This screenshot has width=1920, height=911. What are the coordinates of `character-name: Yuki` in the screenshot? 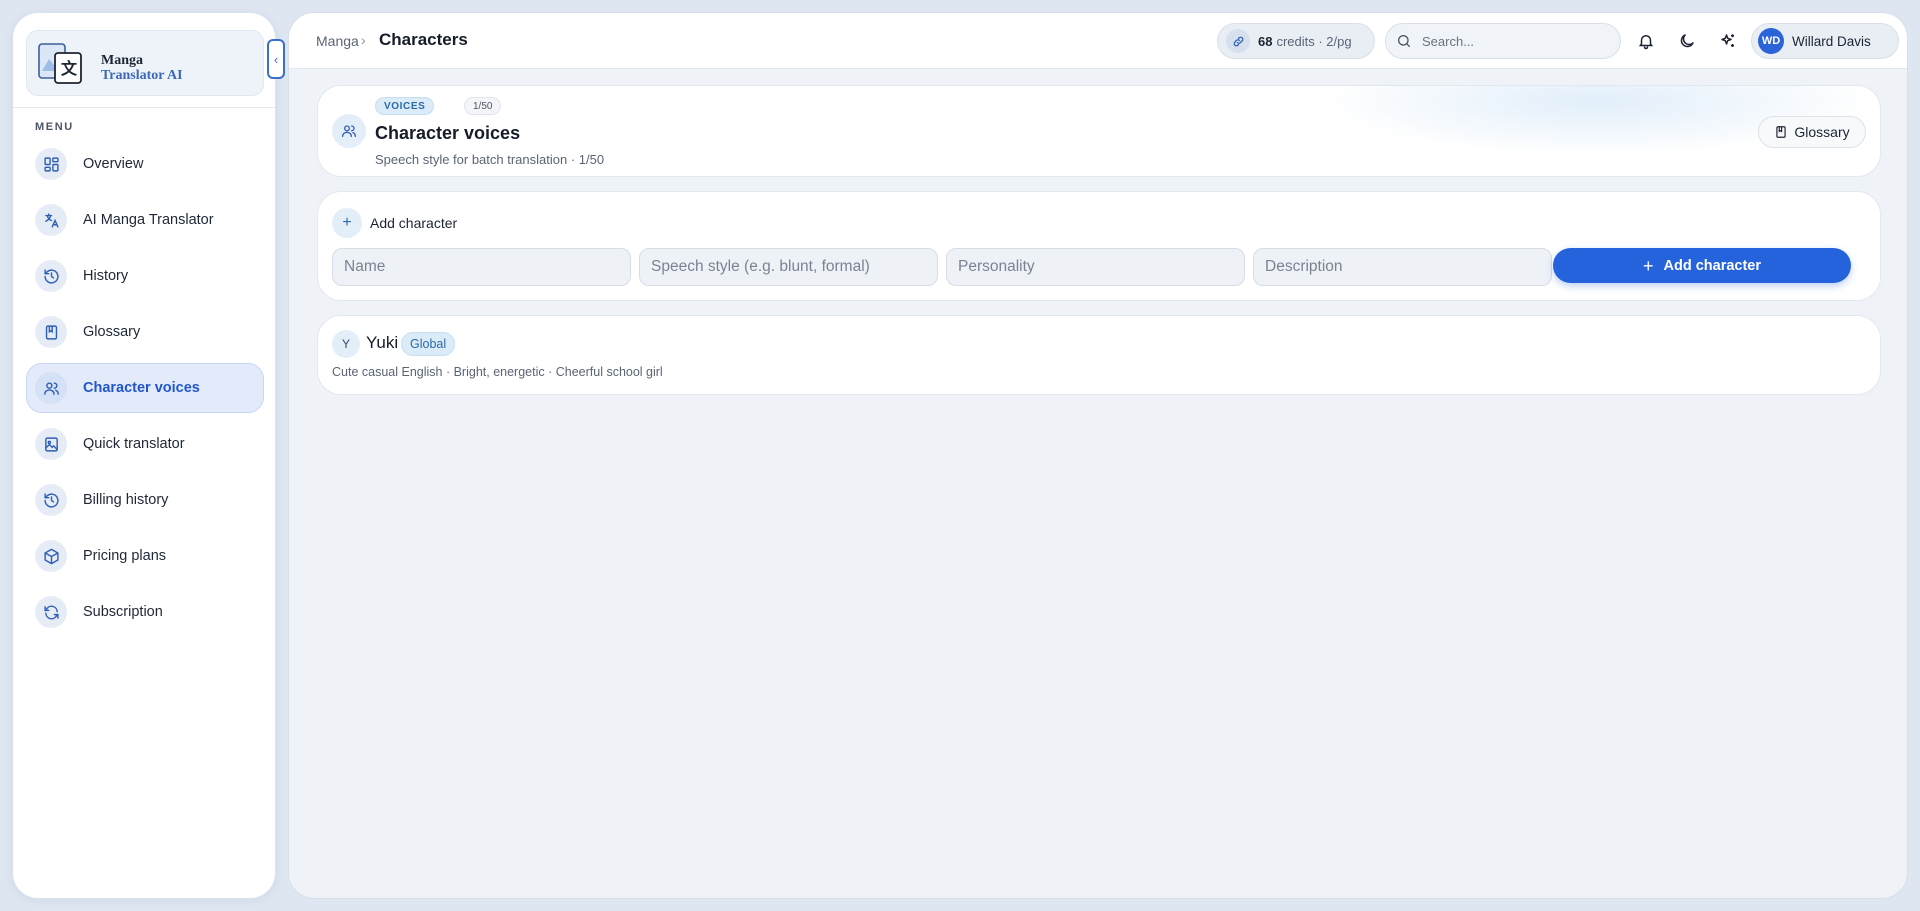 It's located at (382, 342).